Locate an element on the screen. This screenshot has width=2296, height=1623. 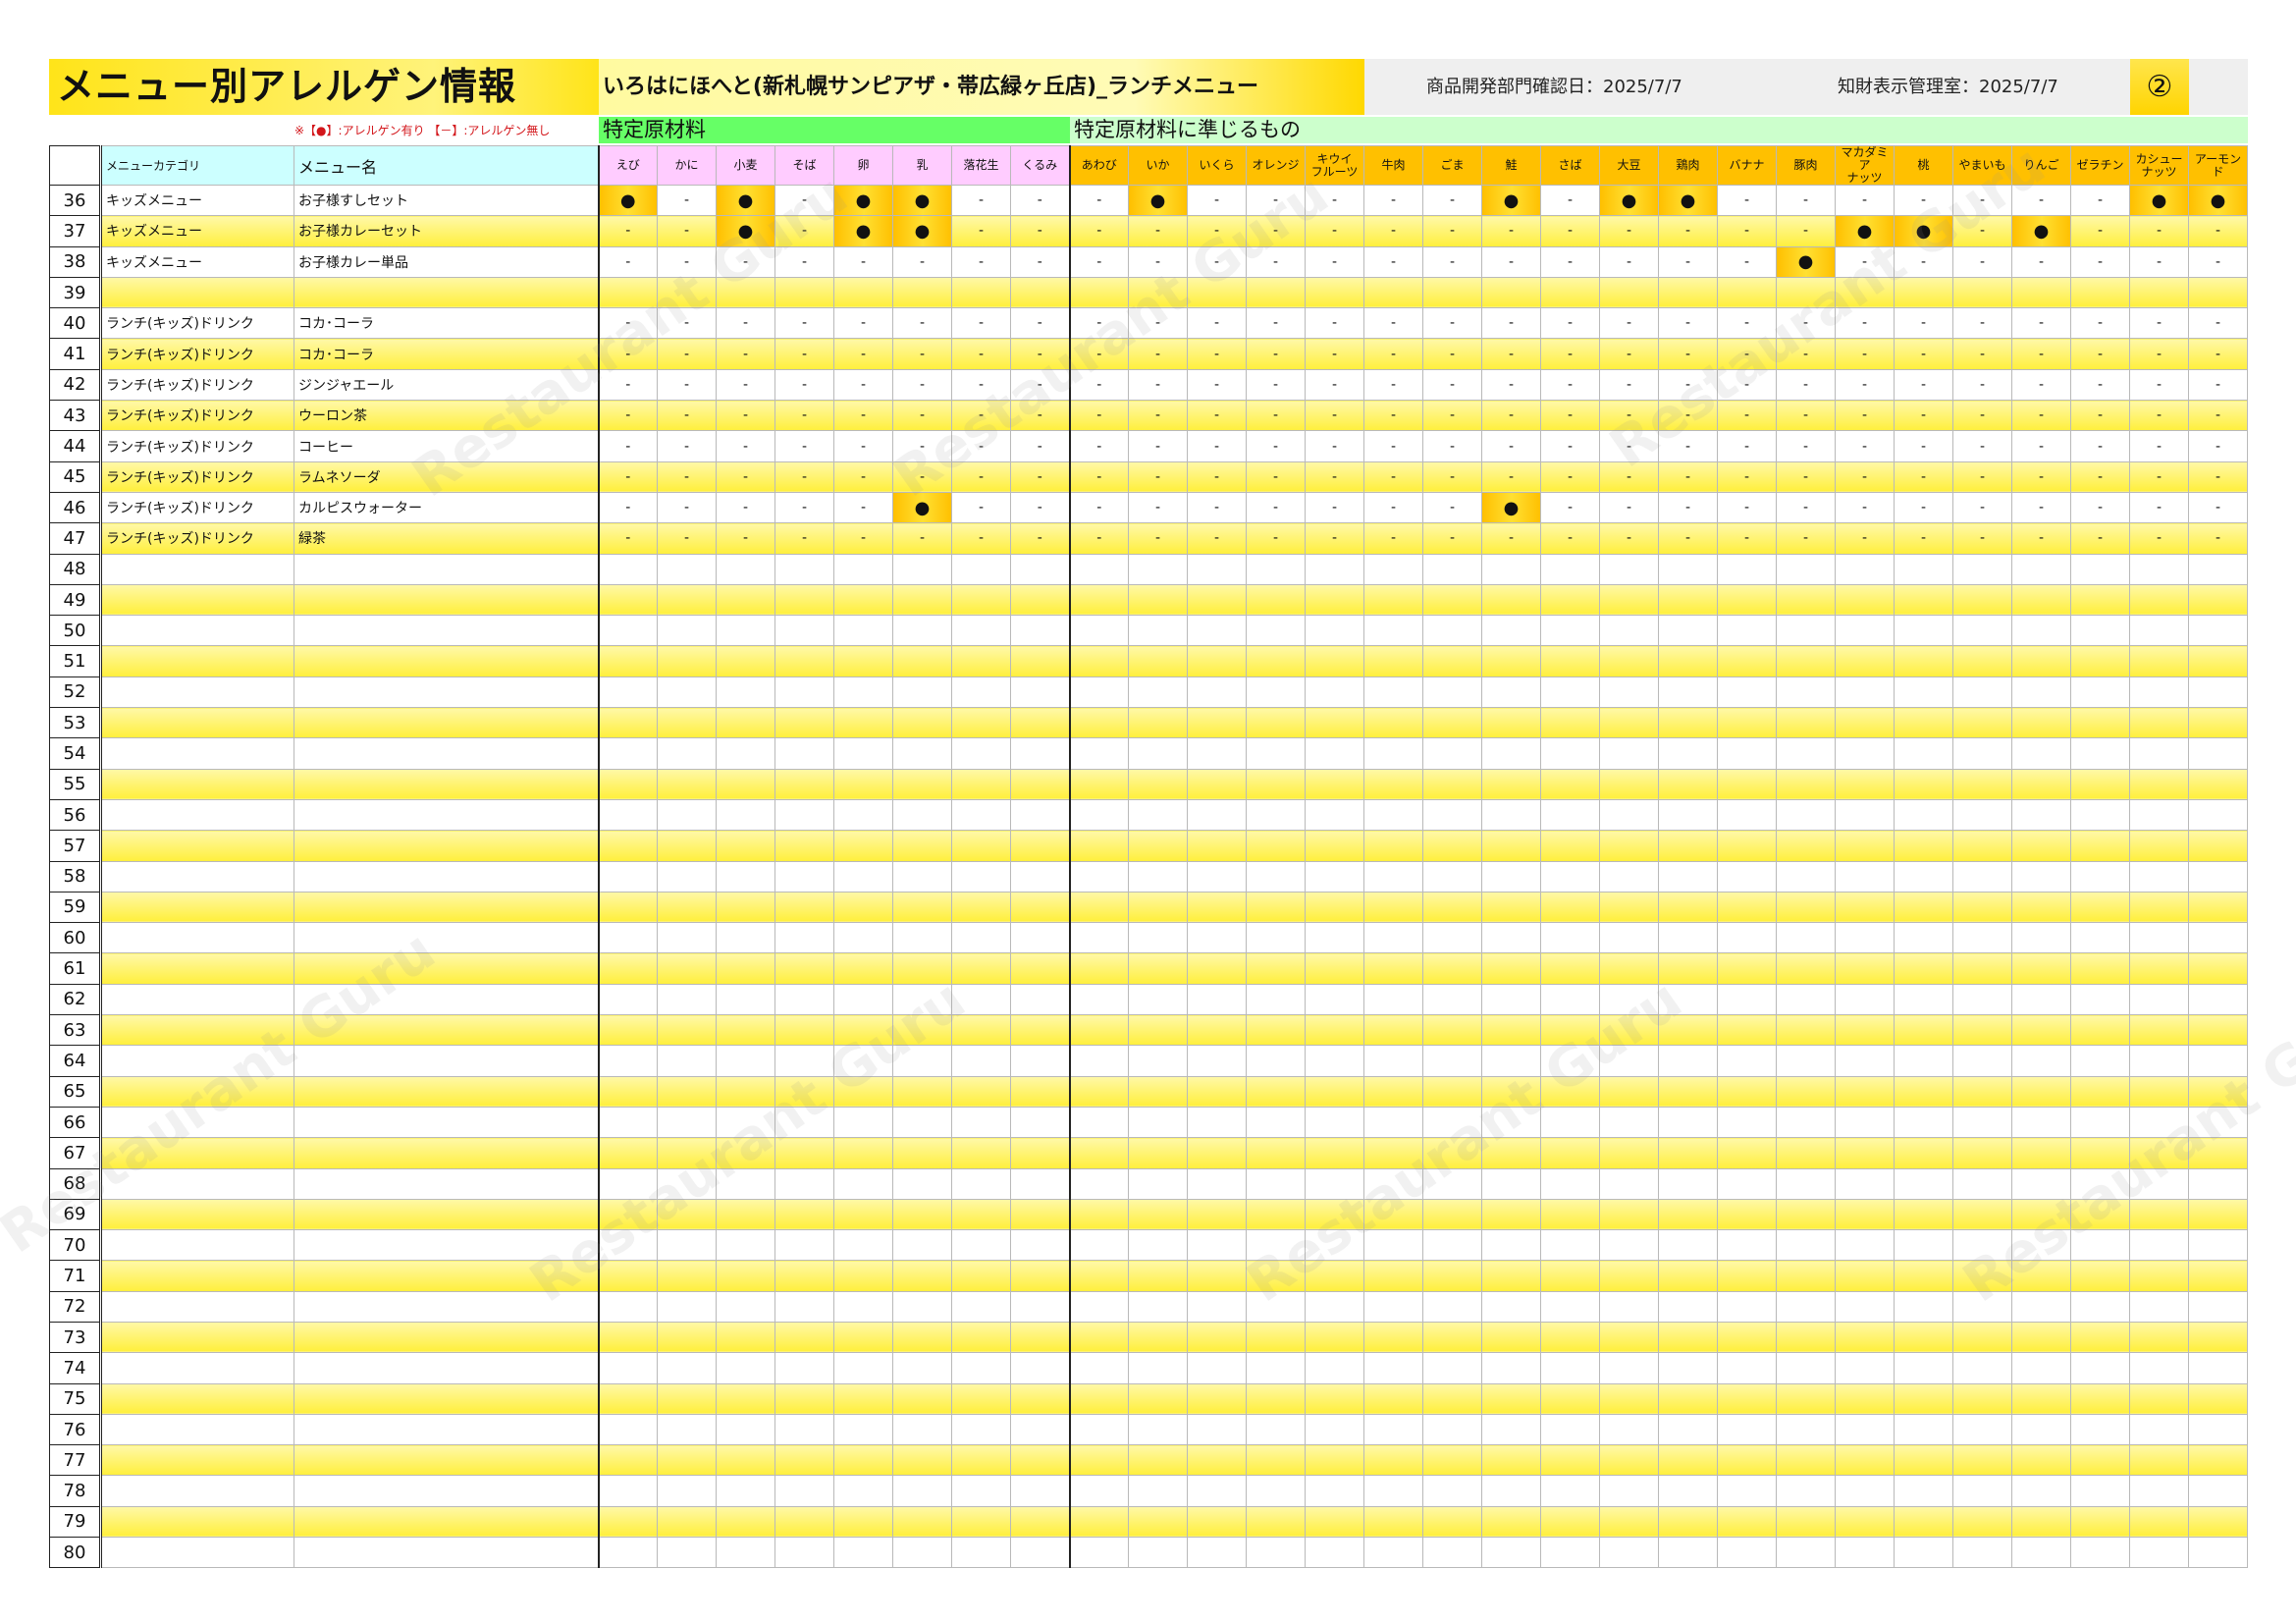
row-number: 40 is located at coordinates (75, 323).